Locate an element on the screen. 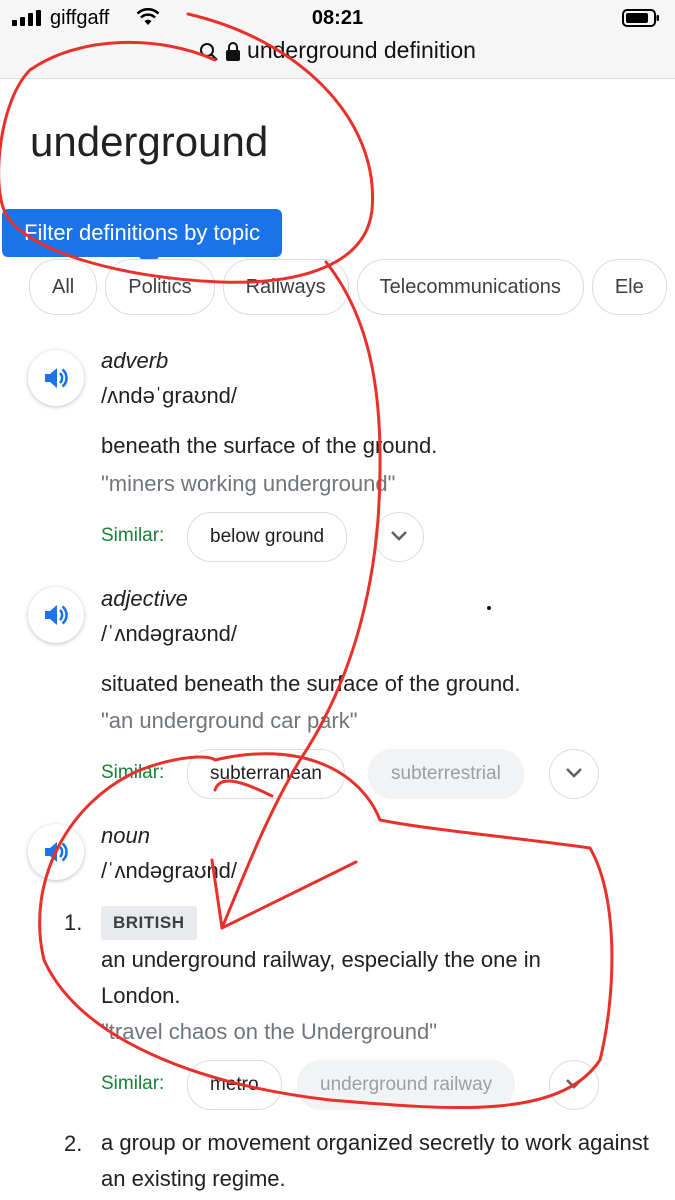  speaker-button-adjective is located at coordinates (56, 615).